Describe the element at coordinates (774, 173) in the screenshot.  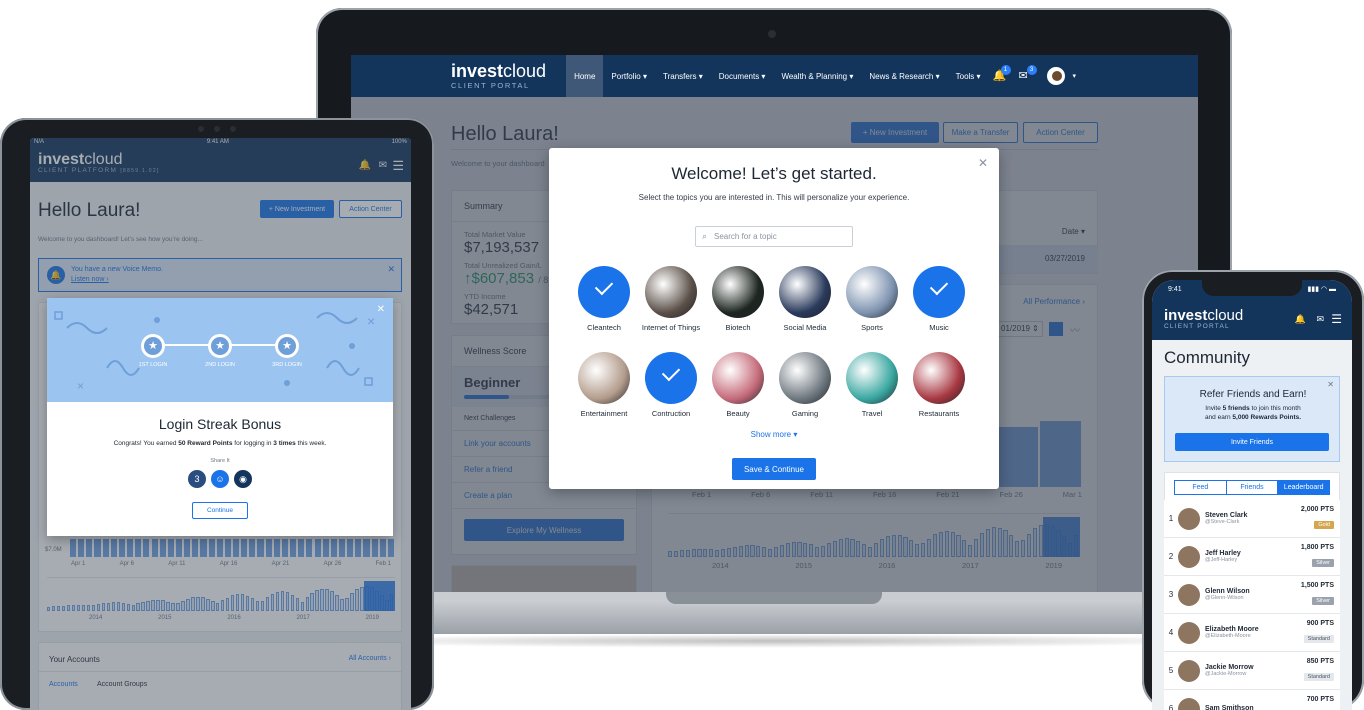
I see `modal-title: Welcome! Let’s get started.` at that location.